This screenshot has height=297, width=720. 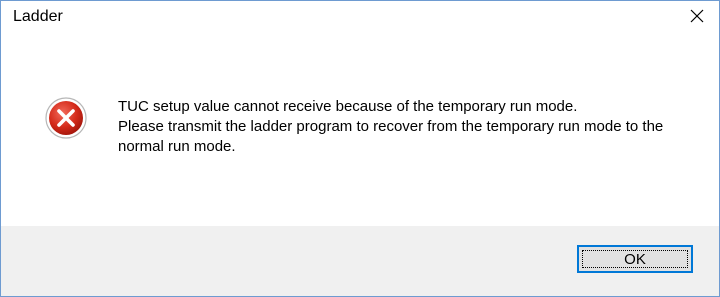 What do you see at coordinates (66, 118) in the screenshot?
I see `error-icon` at bounding box center [66, 118].